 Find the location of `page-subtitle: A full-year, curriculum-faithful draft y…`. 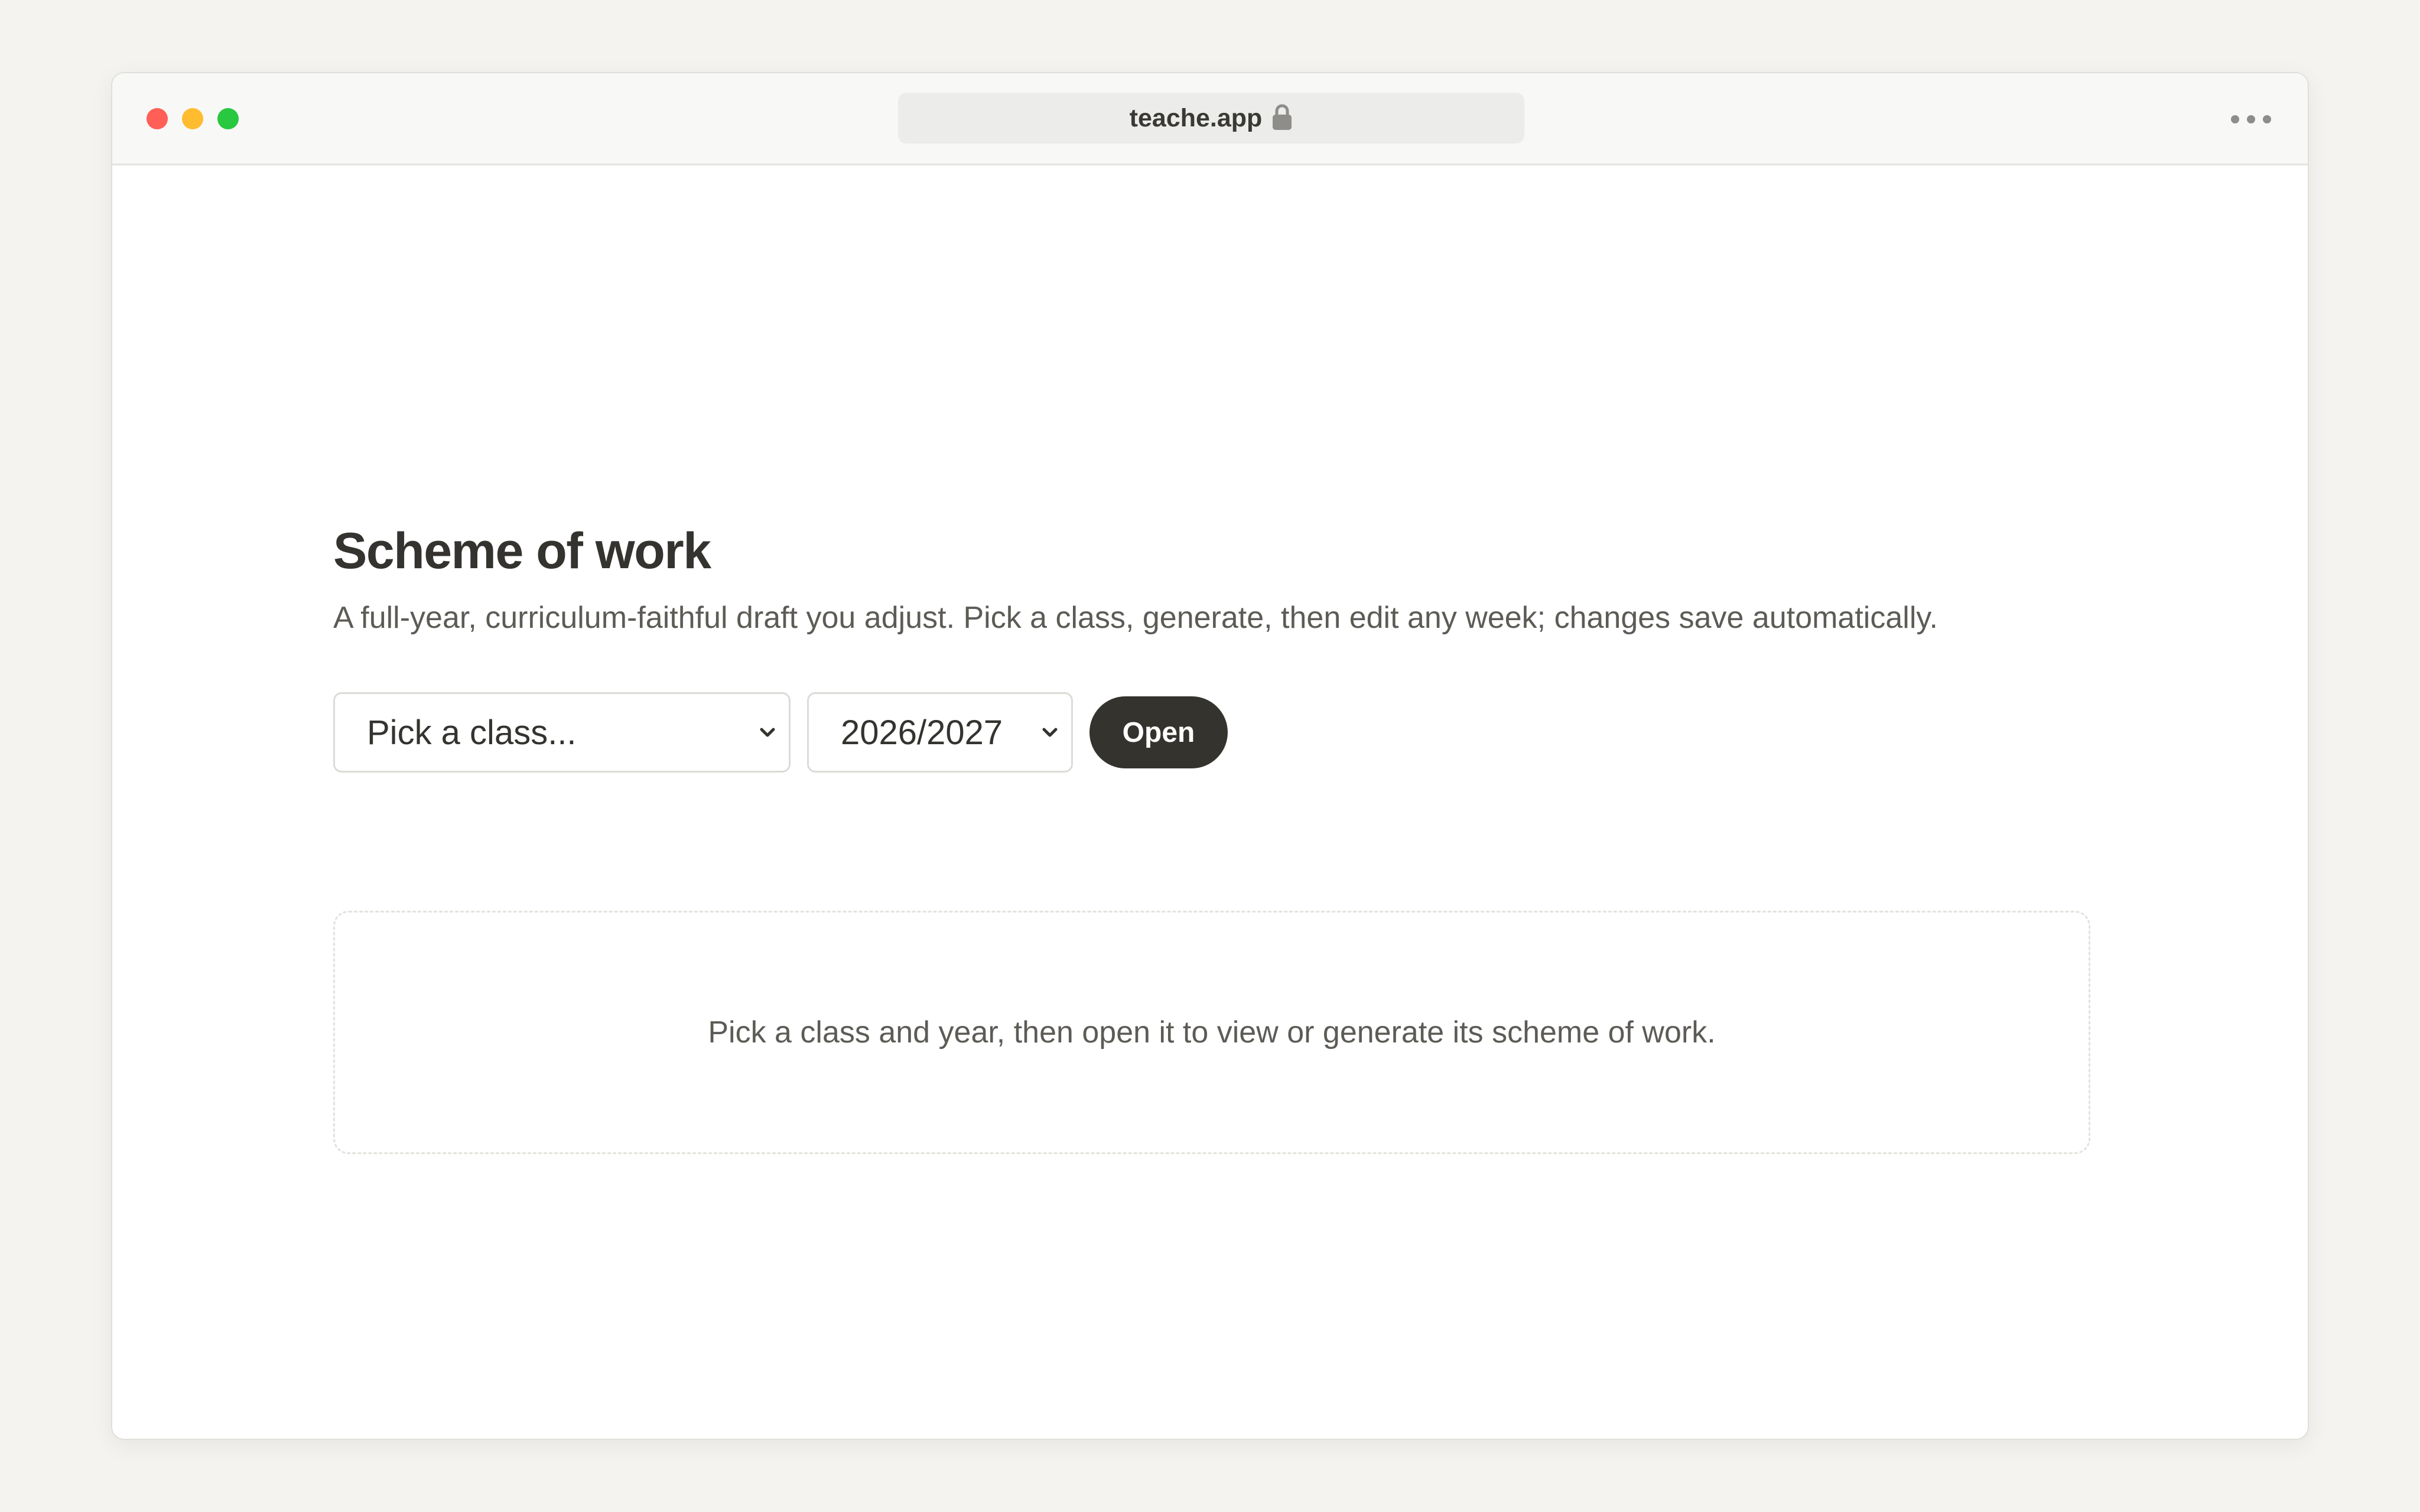

page-subtitle: A full-year, curriculum-faithful draft y… is located at coordinates (1135, 618).